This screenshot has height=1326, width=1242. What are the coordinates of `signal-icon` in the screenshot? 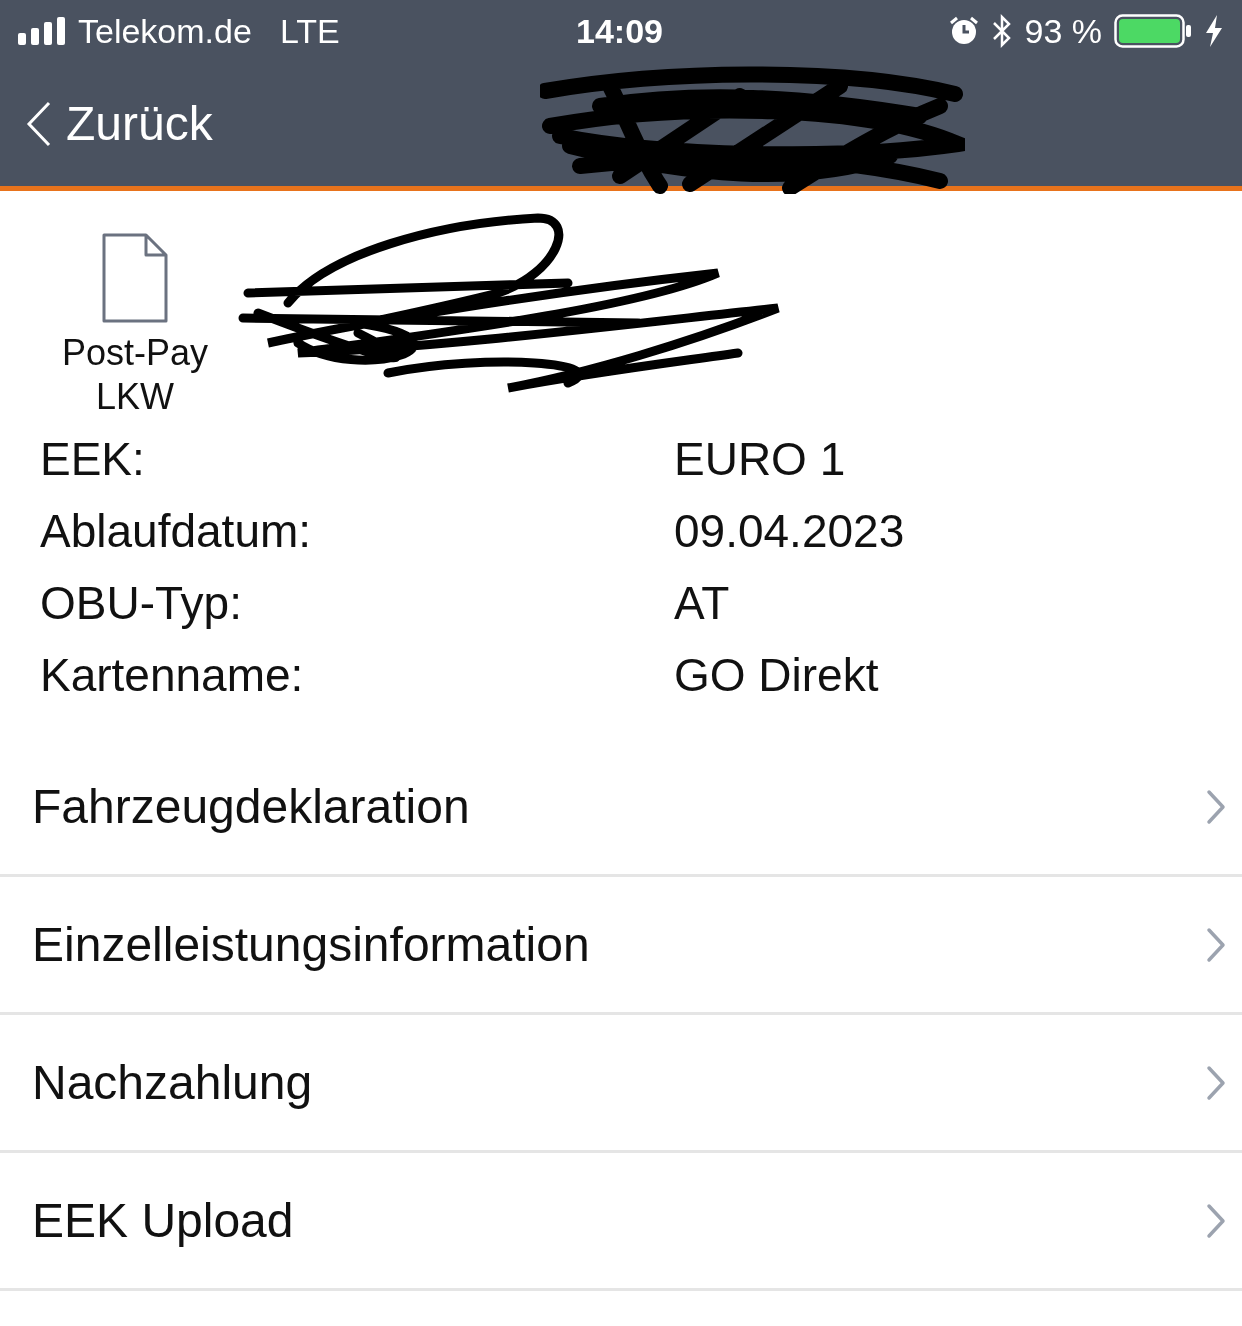 It's located at (42, 31).